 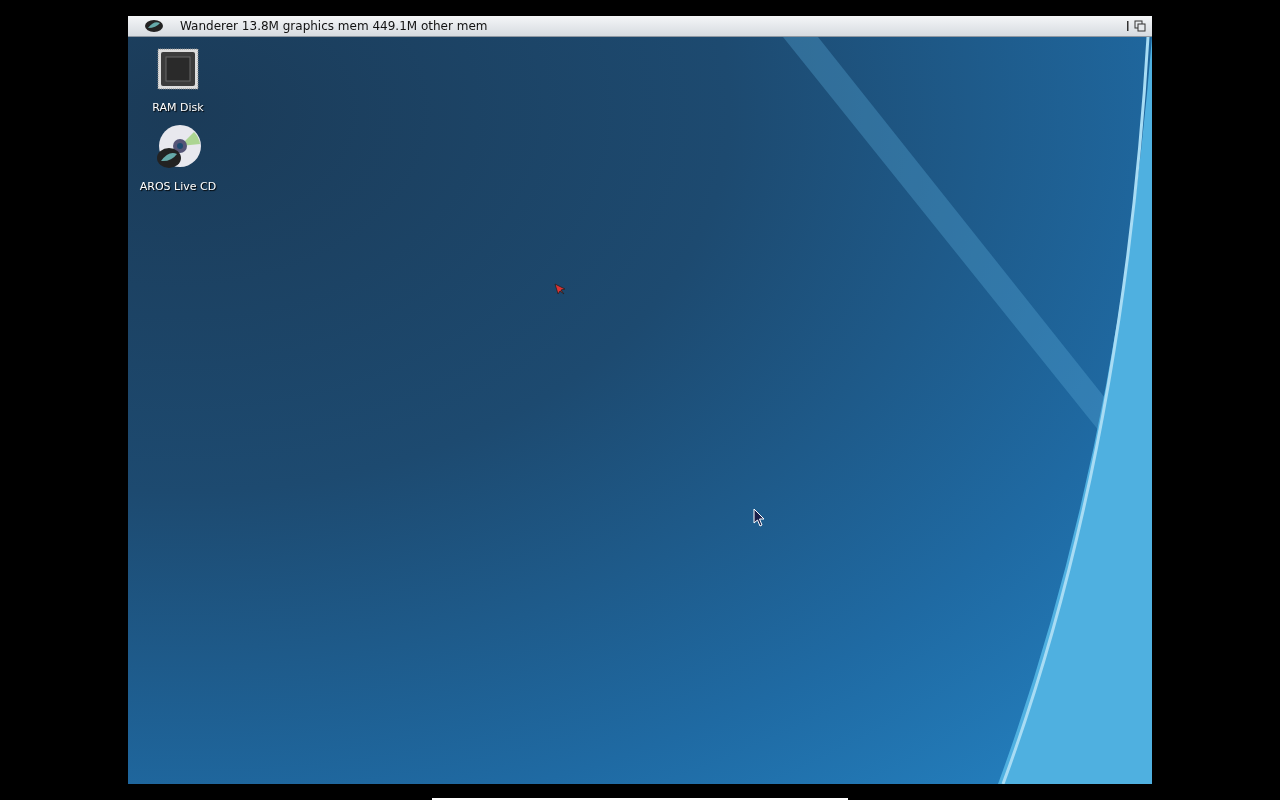 What do you see at coordinates (178, 186) in the screenshot?
I see `icon-label: AROS Live CD` at bounding box center [178, 186].